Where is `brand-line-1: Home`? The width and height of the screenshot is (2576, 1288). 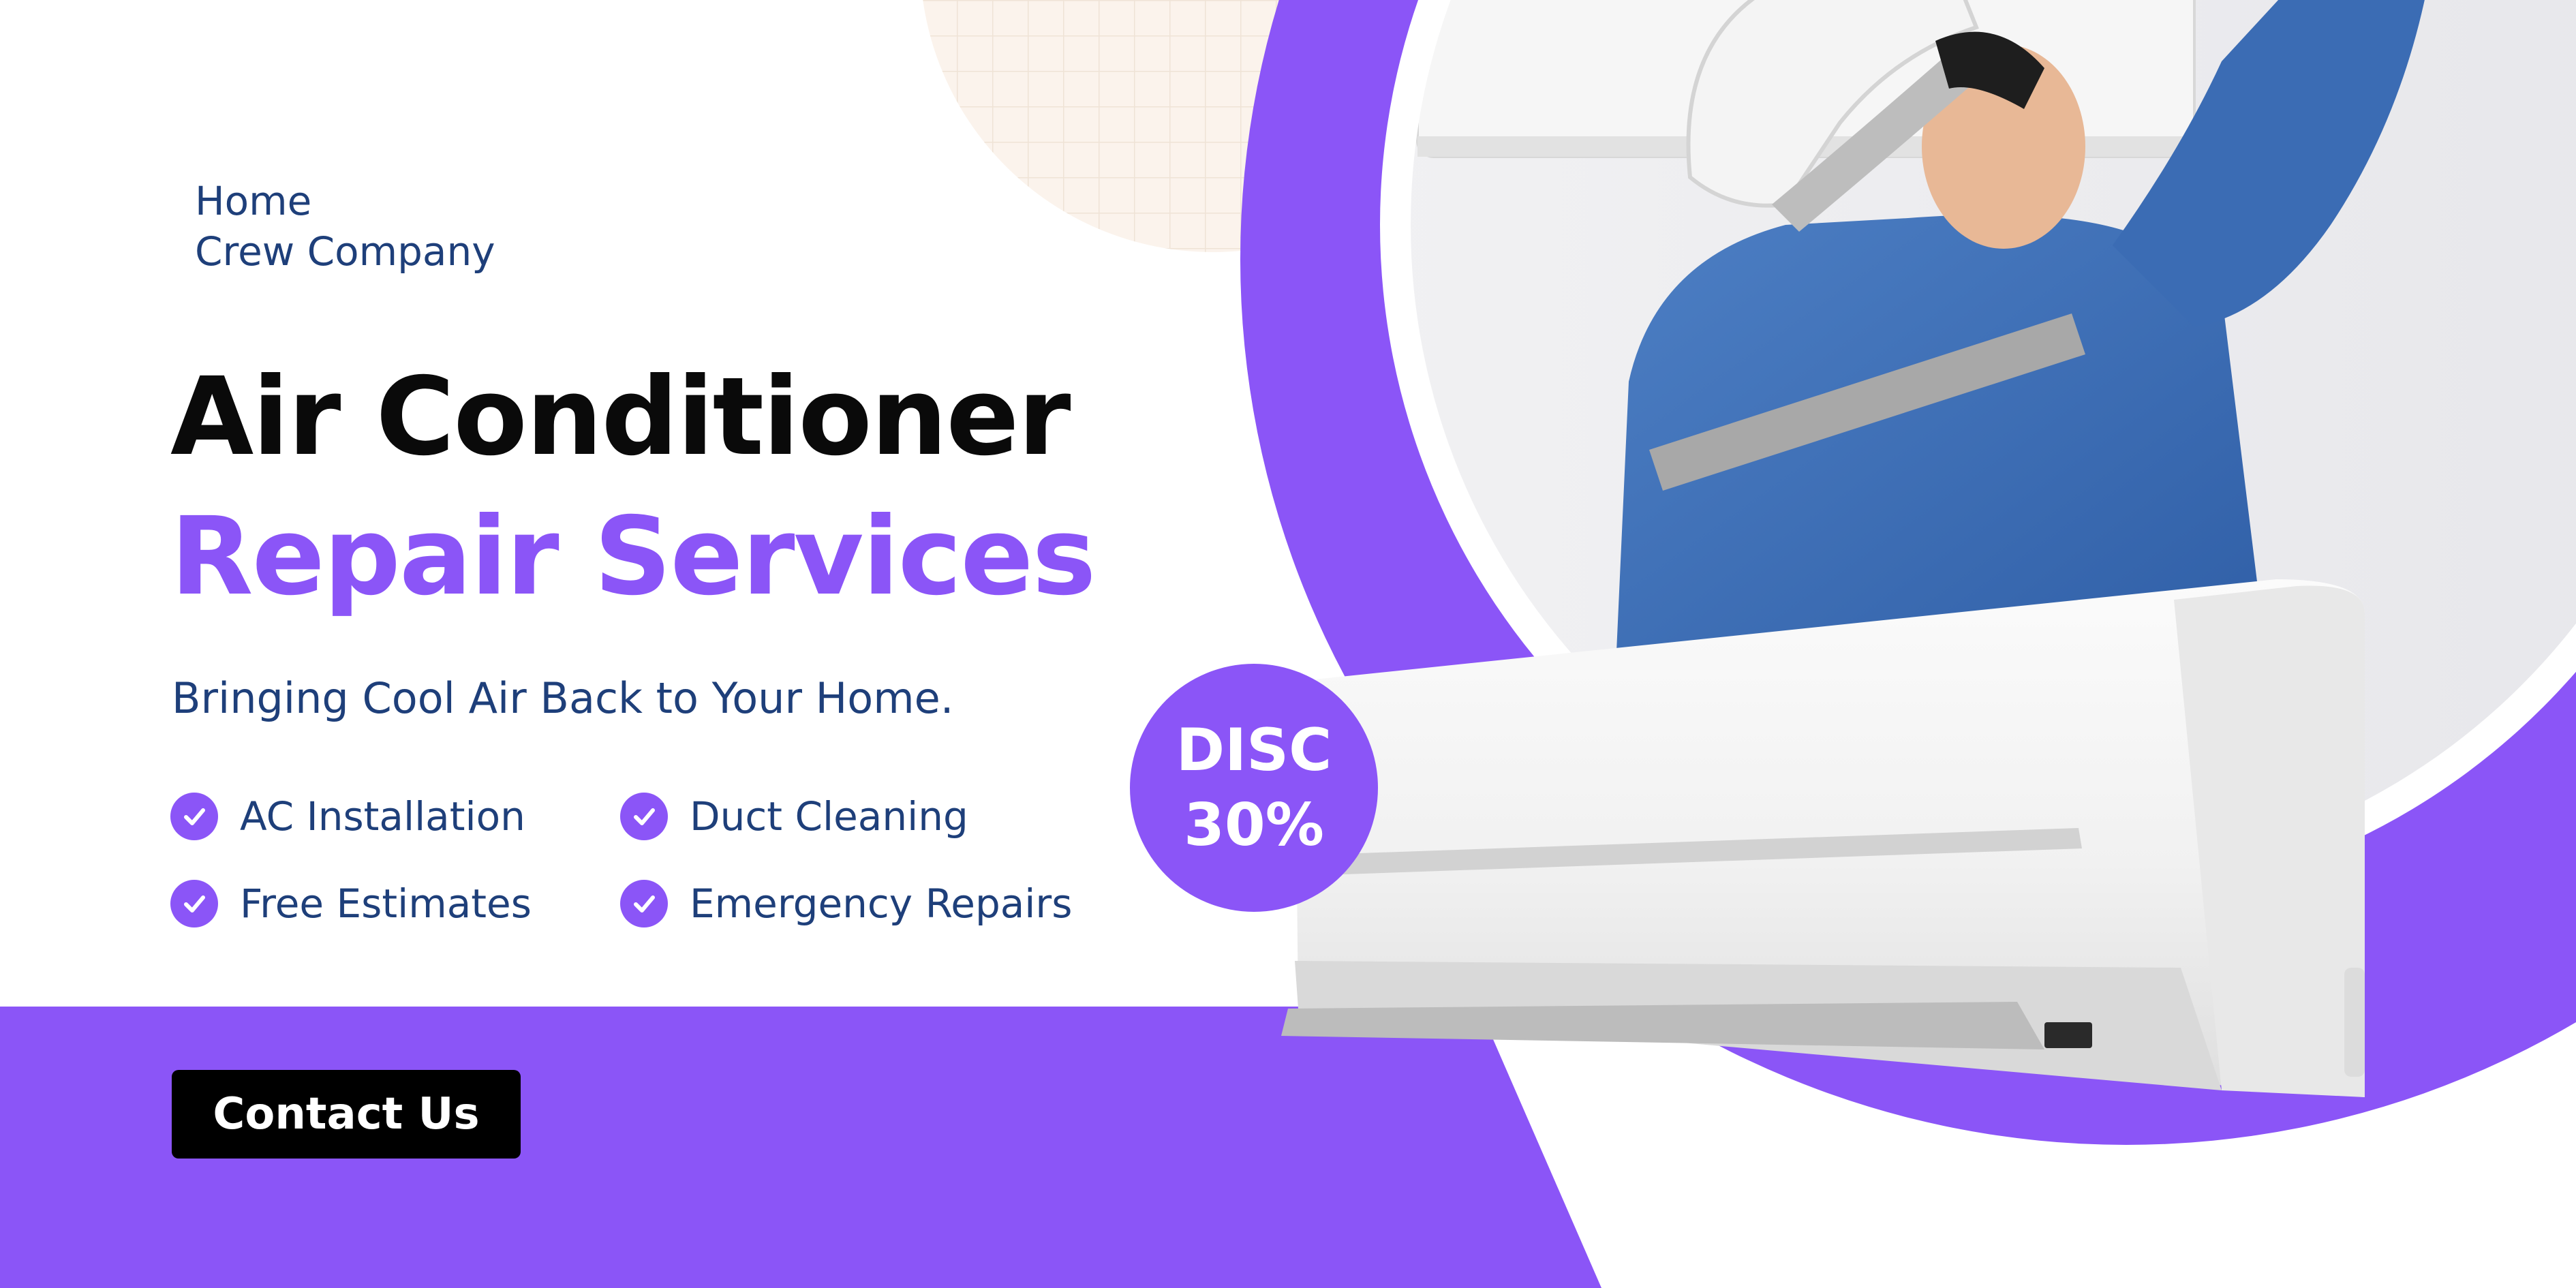
brand-line-1: Home is located at coordinates (253, 201).